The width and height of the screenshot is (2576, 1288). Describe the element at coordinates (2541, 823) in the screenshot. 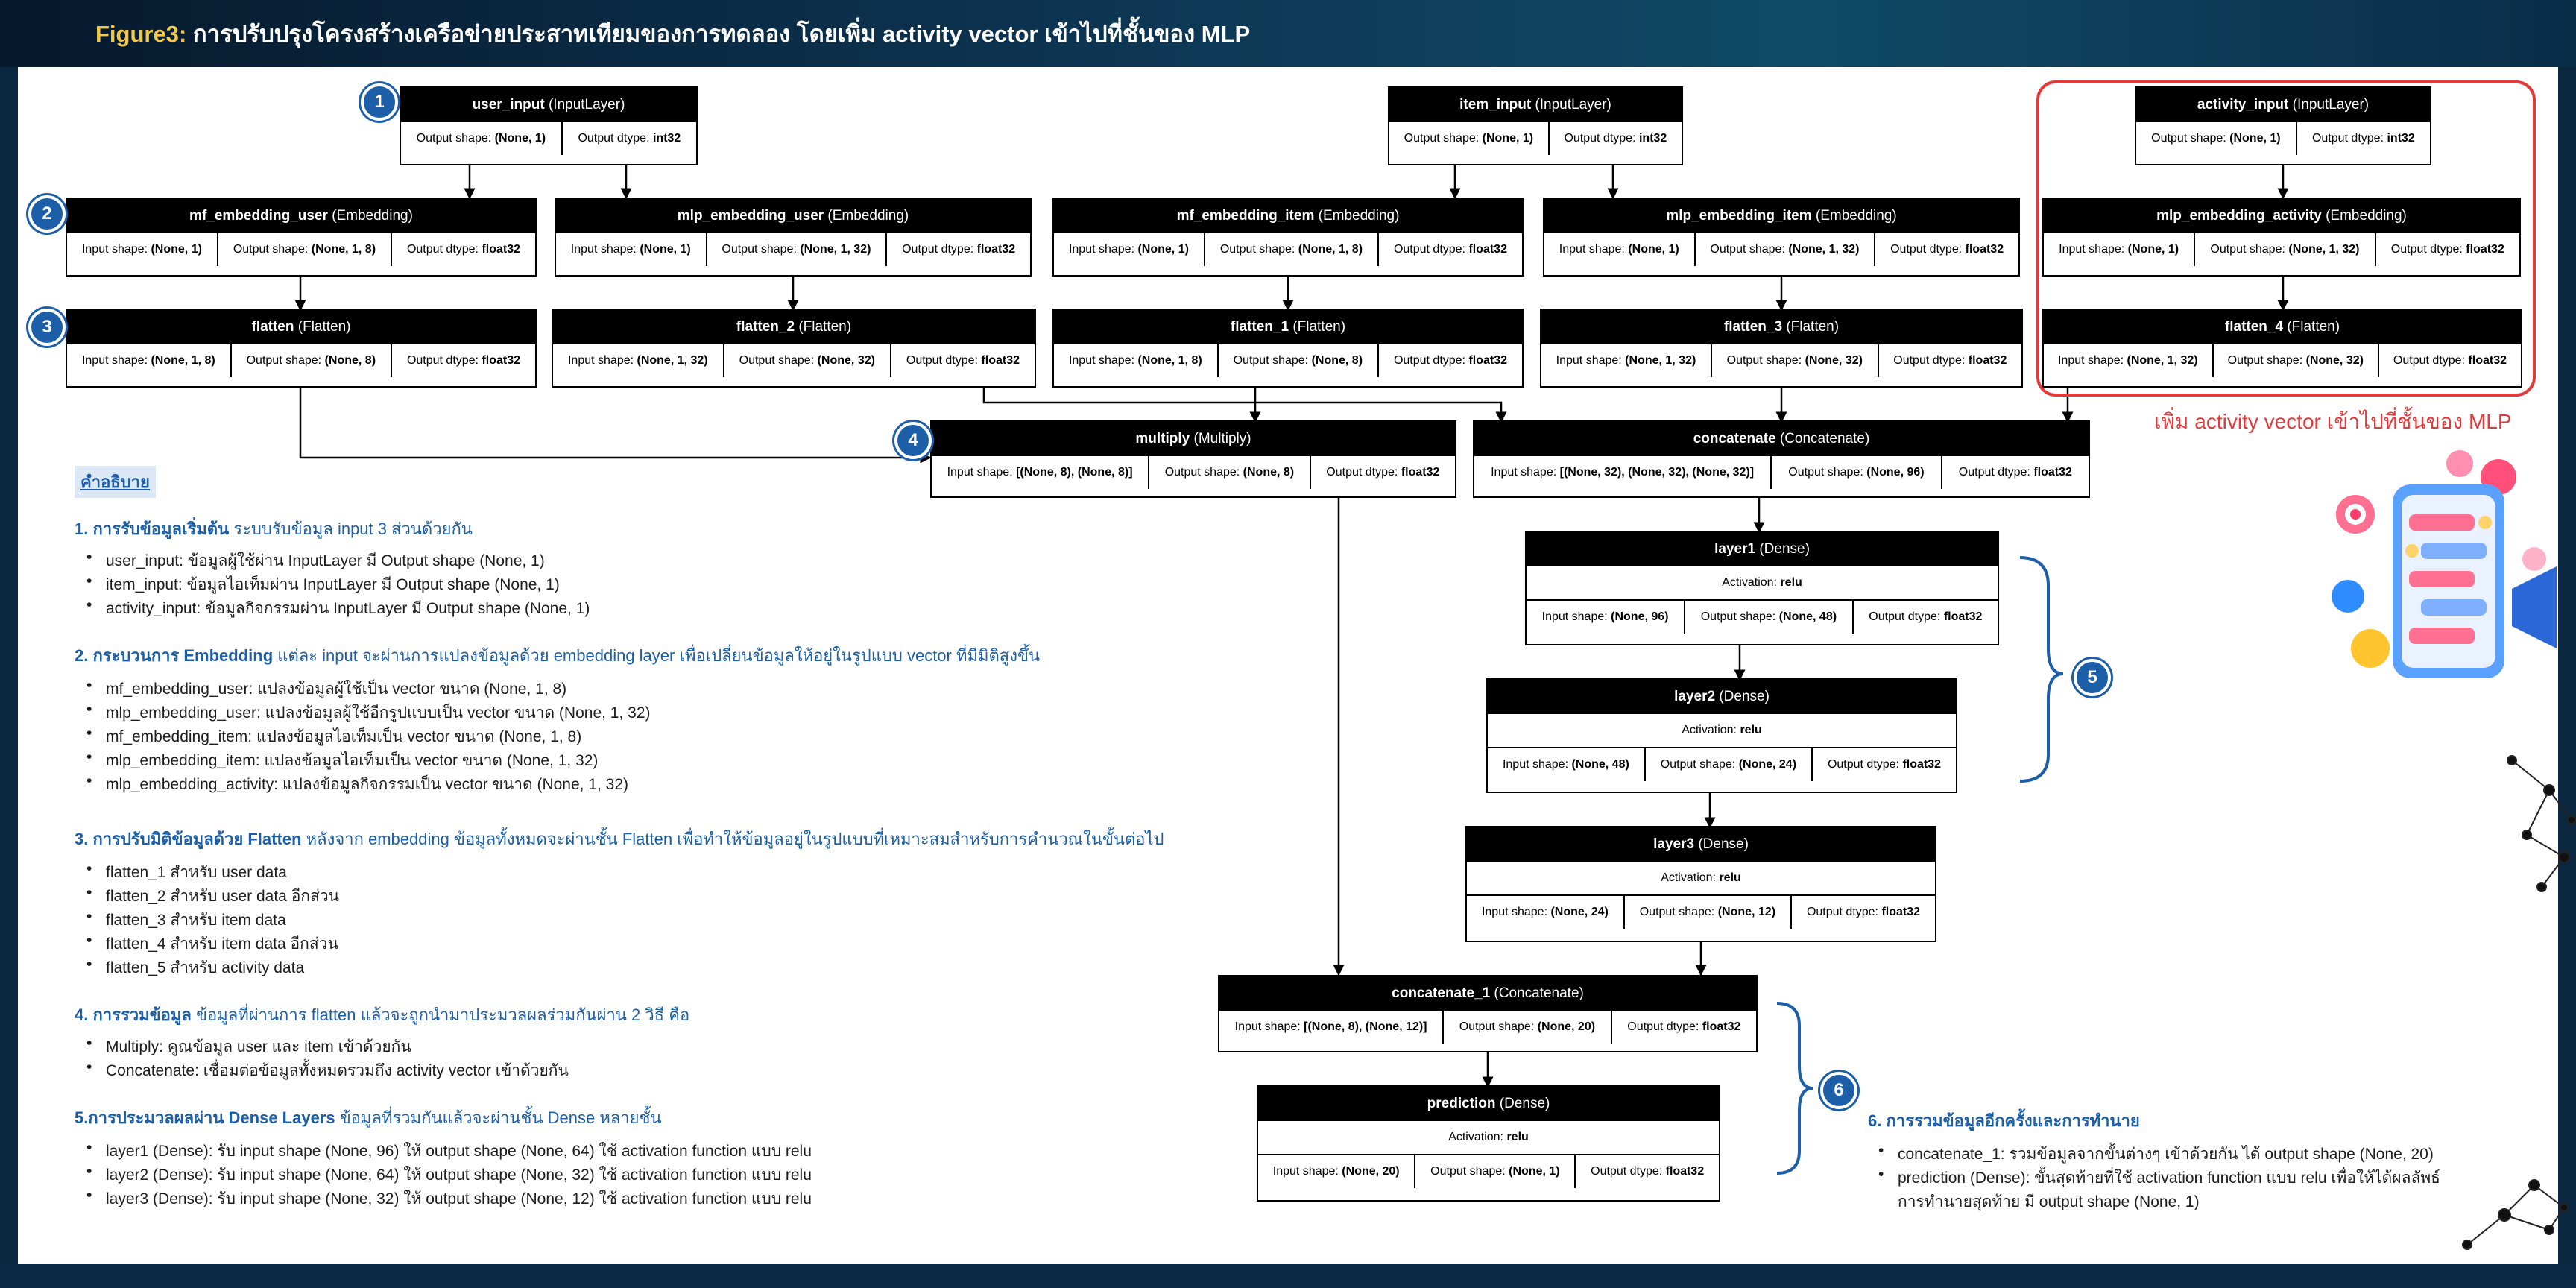

I see `network-decoration` at that location.